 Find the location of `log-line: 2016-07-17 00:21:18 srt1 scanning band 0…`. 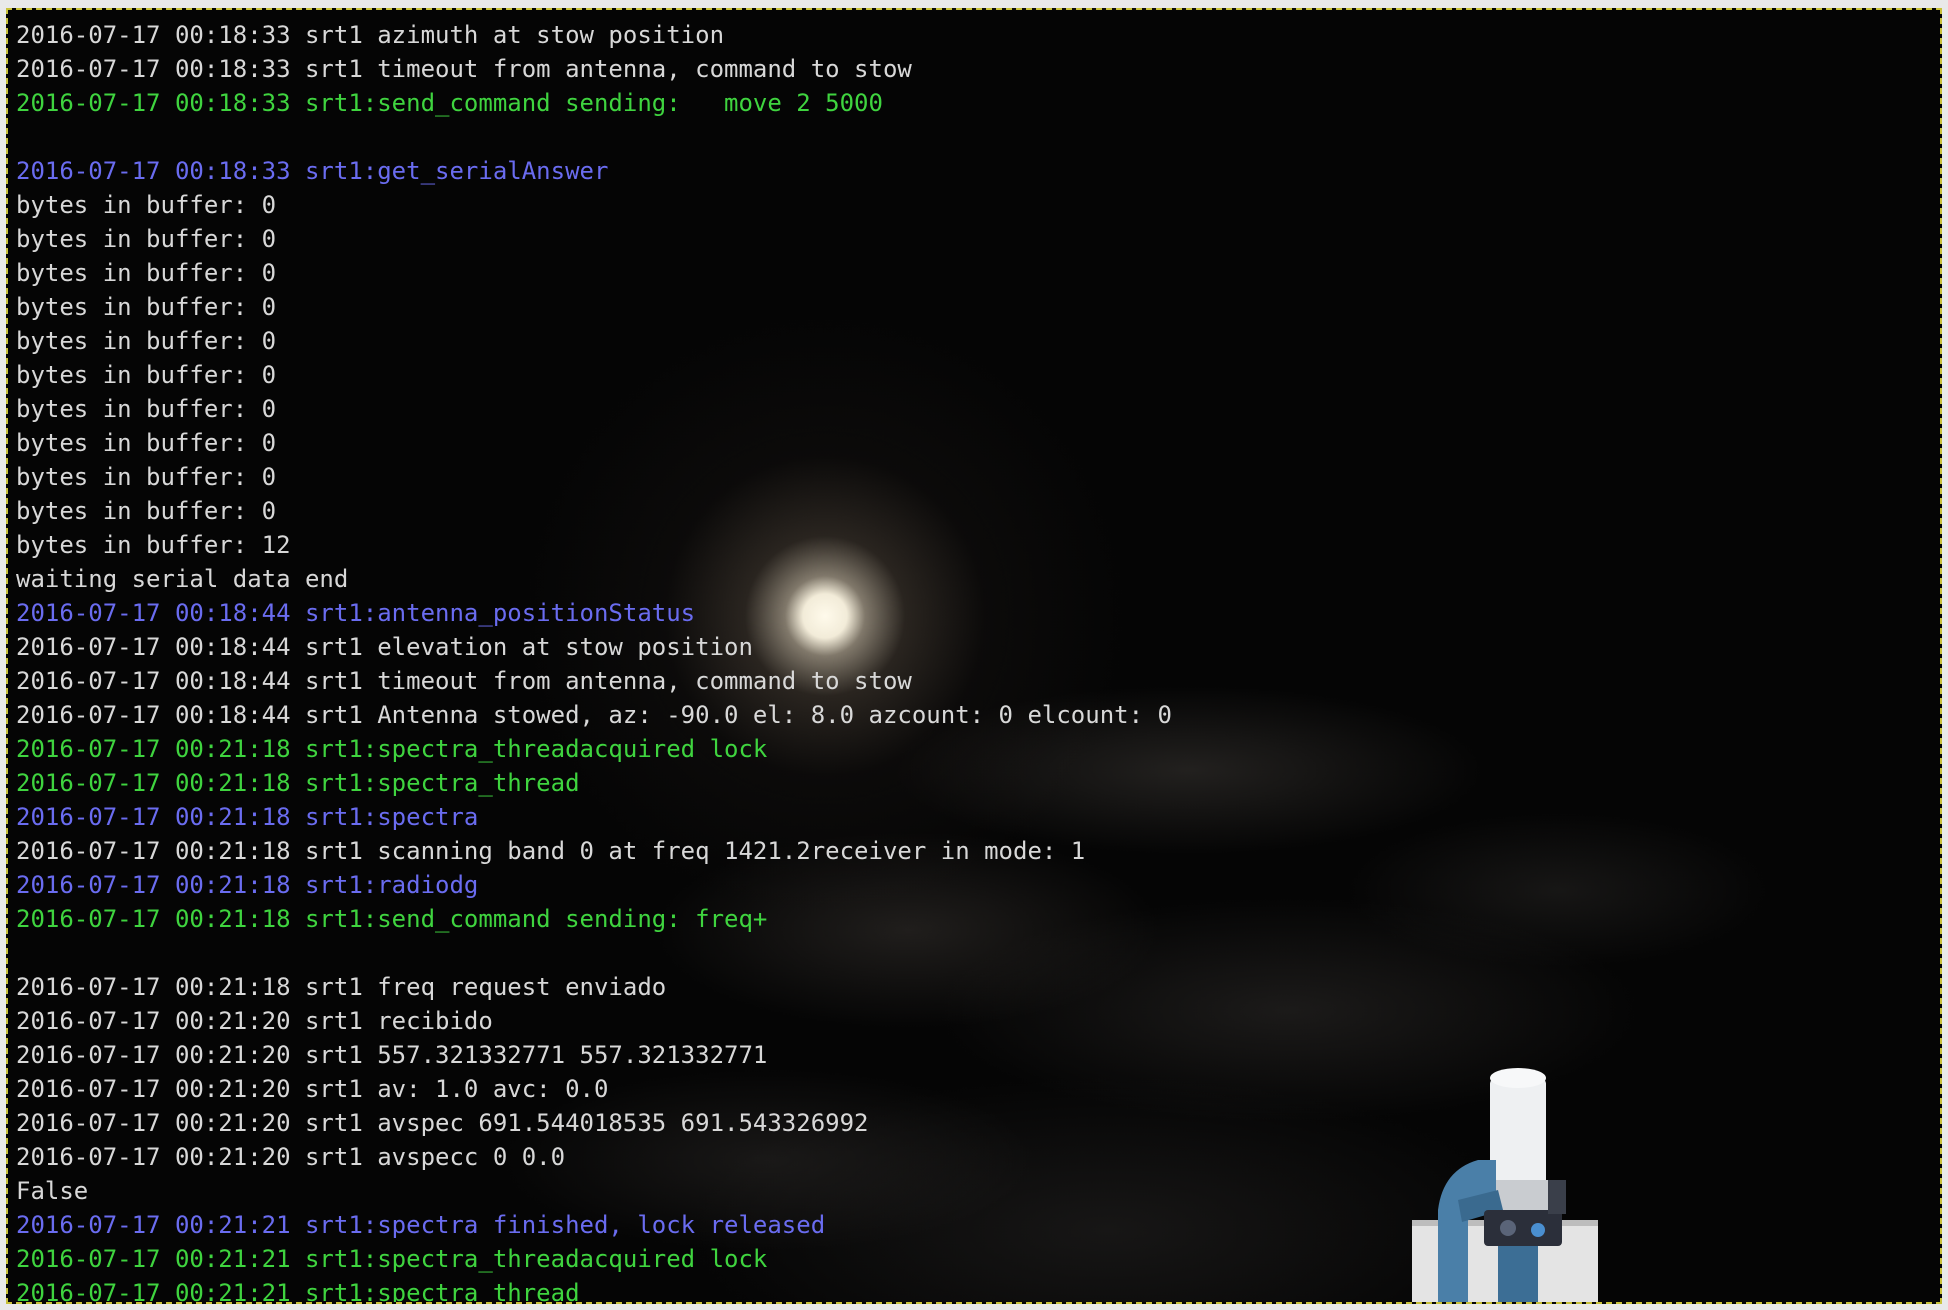

log-line: 2016-07-17 00:21:18 srt1 scanning band 0… is located at coordinates (551, 851).